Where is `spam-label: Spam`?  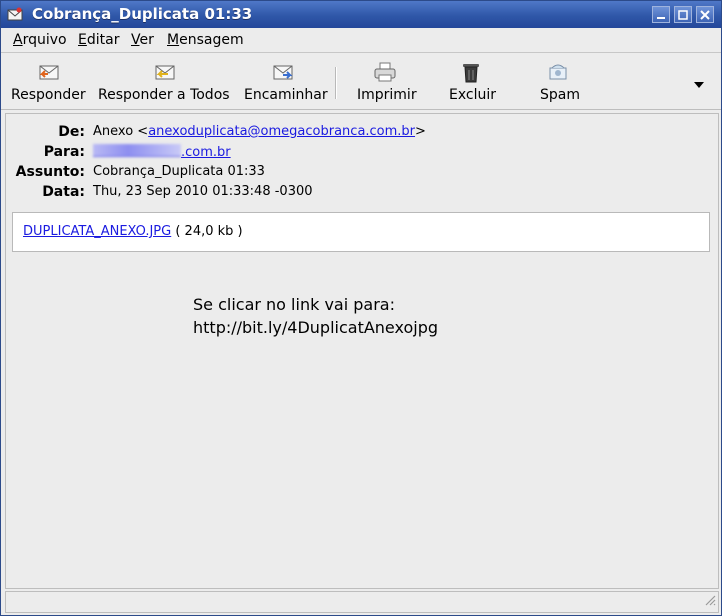
spam-label: Spam is located at coordinates (560, 95).